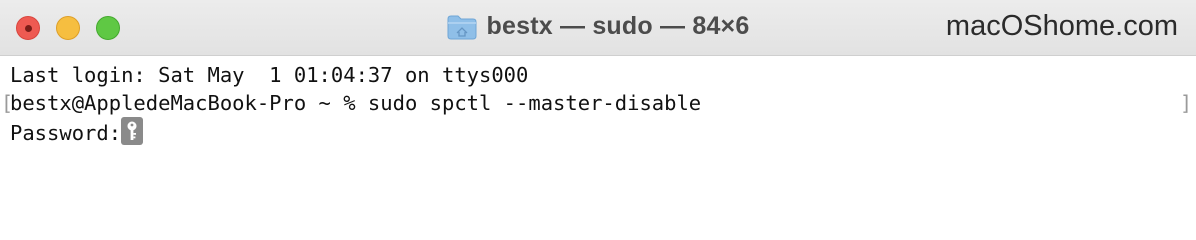 This screenshot has height=240, width=1196. Describe the element at coordinates (1185, 103) in the screenshot. I see `mark-bracket-right: ]` at that location.